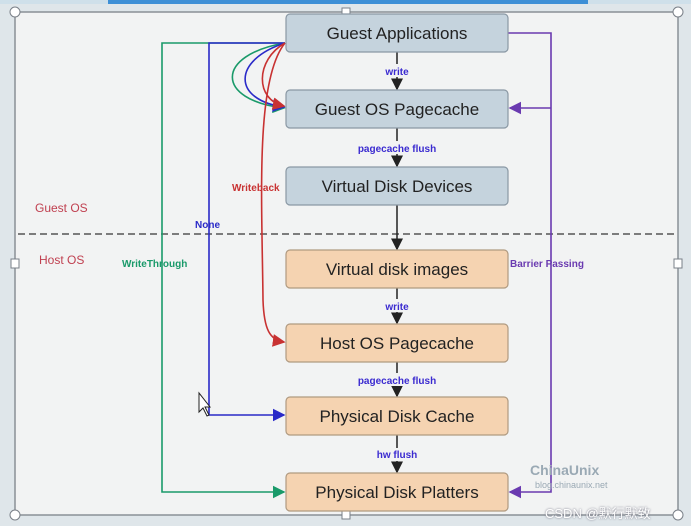 The height and width of the screenshot is (526, 691). Describe the element at coordinates (598, 513) in the screenshot. I see `watermark-csdn: CSDN @默行默致` at that location.